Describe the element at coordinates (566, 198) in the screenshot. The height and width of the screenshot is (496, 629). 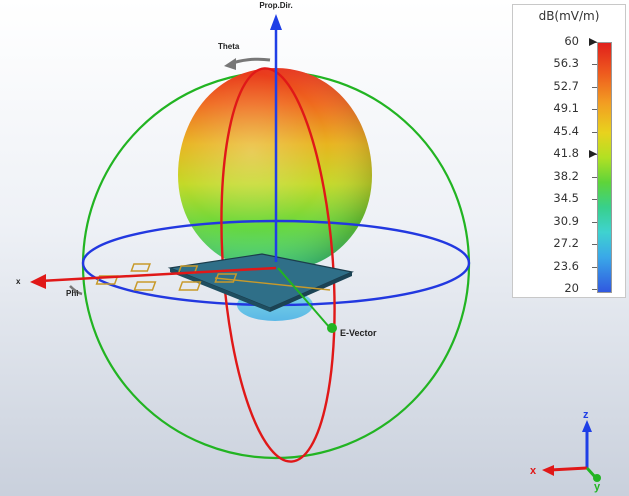
I see `legend-tick-label: 34.5` at that location.